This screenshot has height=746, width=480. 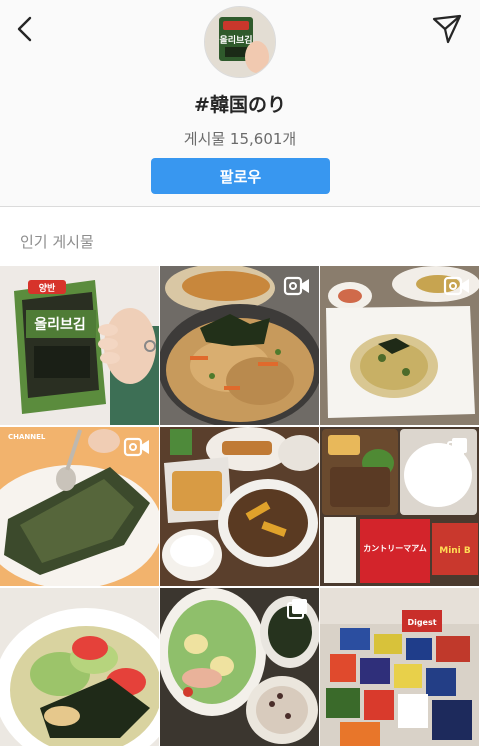 I want to click on post-snack-haul: Digest, so click(x=399, y=667).